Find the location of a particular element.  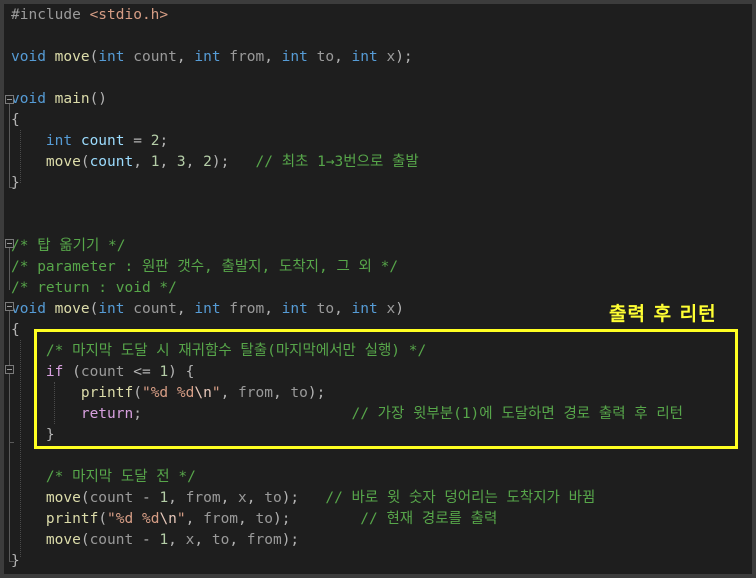

code-text: void main() is located at coordinates (59, 99).